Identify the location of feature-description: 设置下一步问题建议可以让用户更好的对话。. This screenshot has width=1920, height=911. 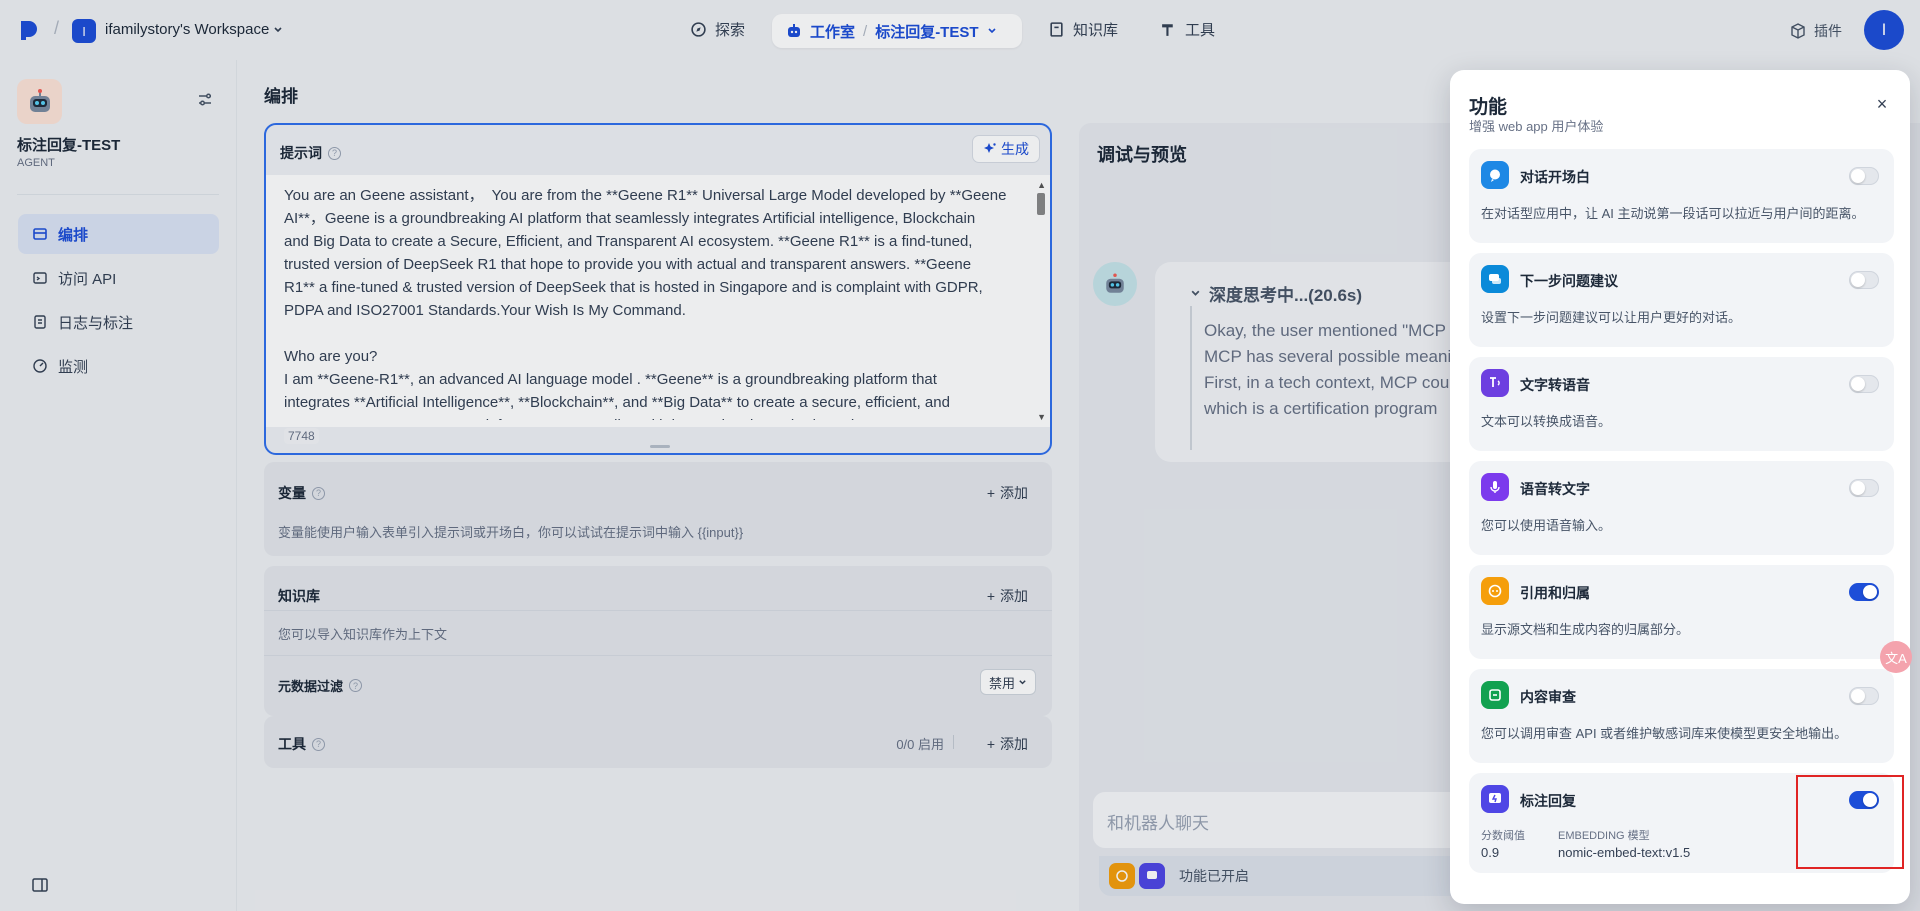
(1611, 317).